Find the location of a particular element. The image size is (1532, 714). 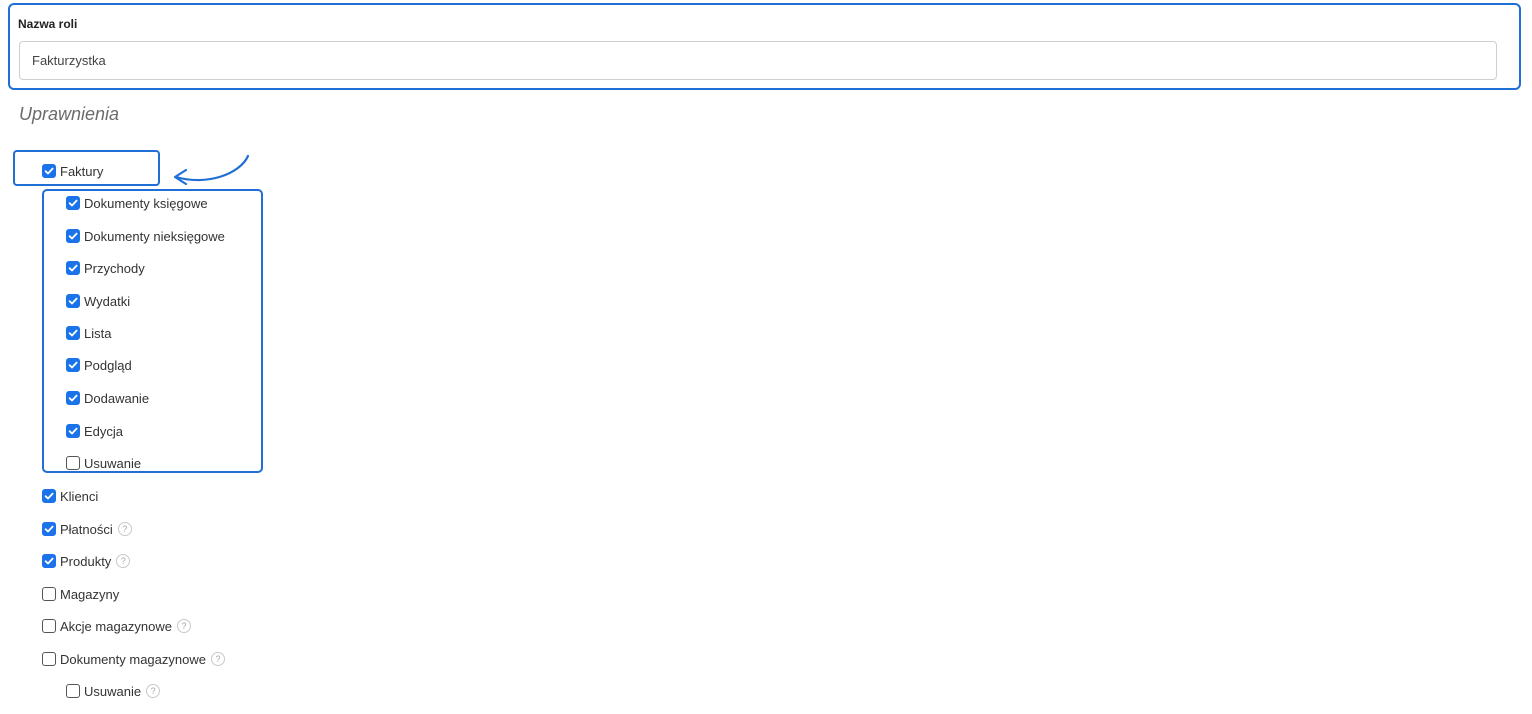

perm-platnosci: Płatności ? is located at coordinates (87, 529).